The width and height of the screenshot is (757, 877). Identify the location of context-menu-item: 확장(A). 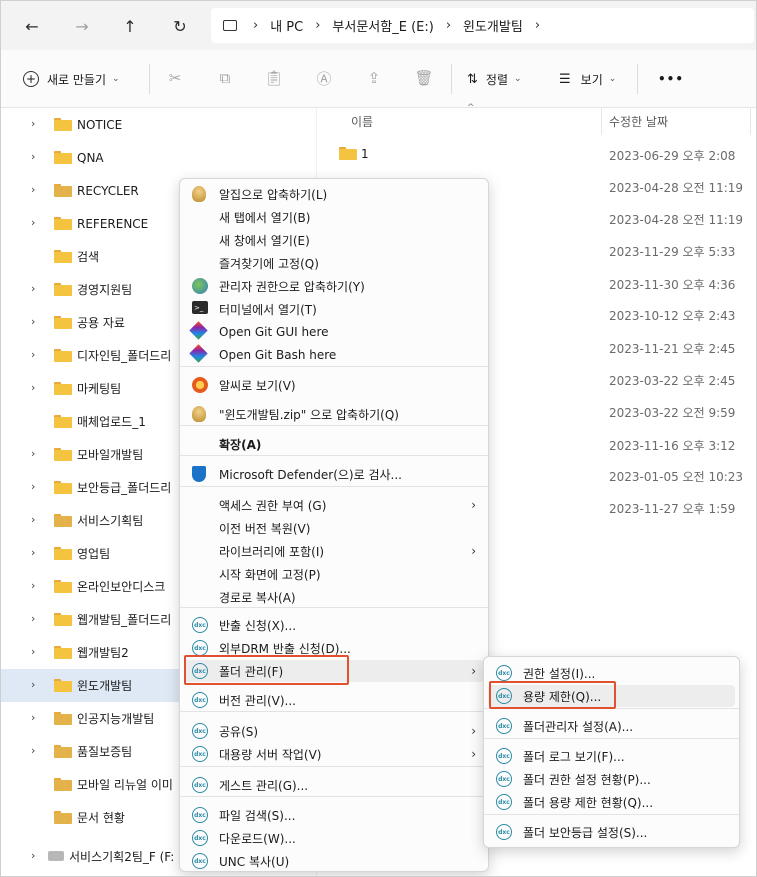
(334, 444).